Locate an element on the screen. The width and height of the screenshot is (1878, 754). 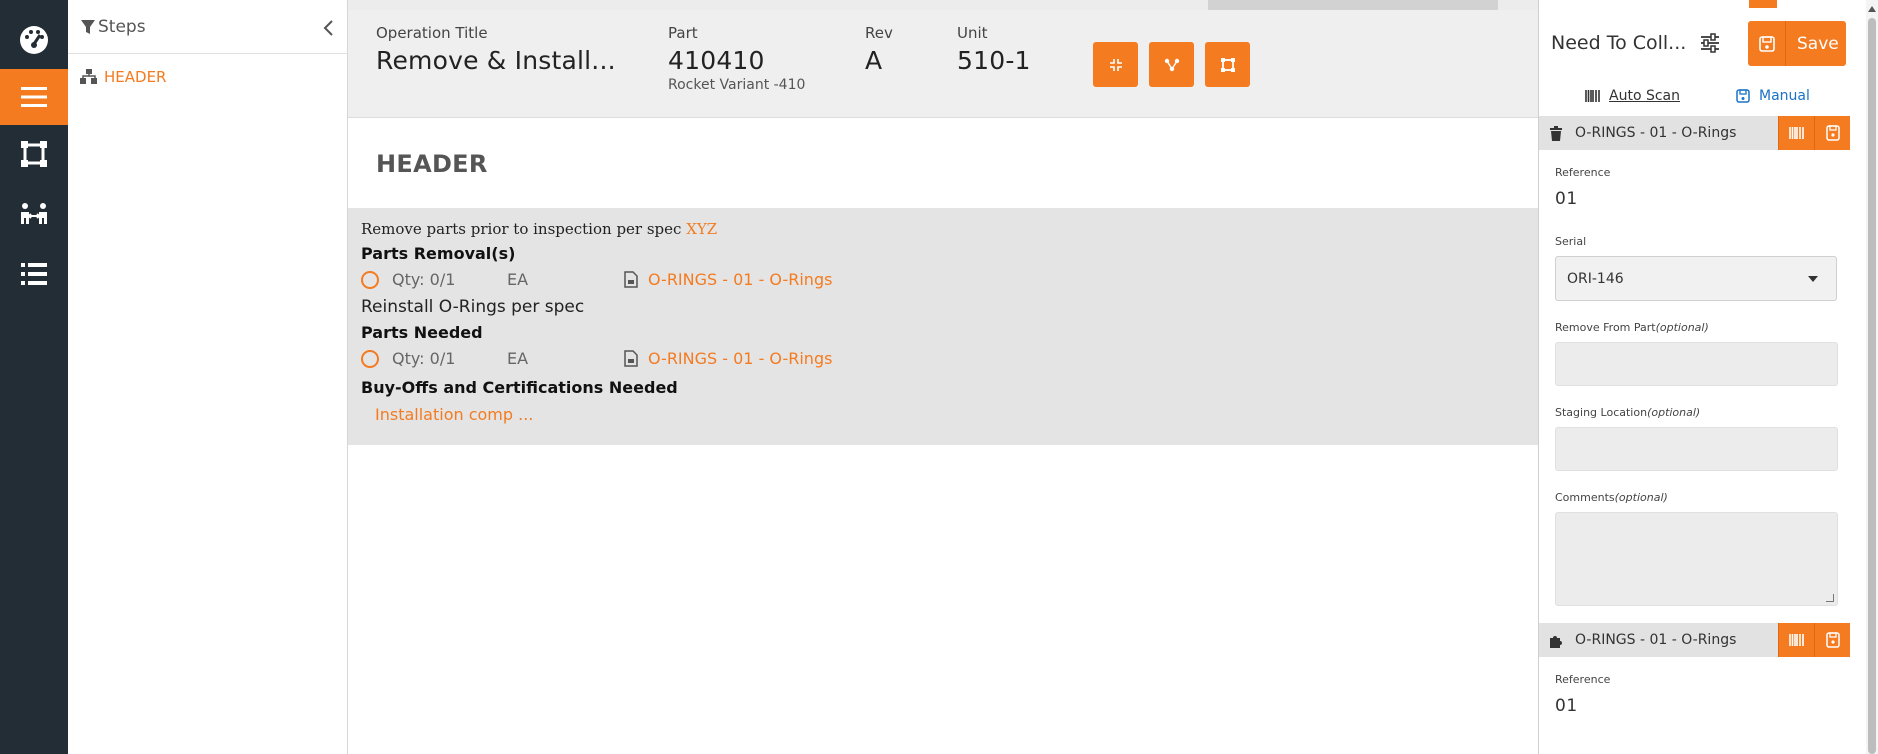
frame-button is located at coordinates (1227, 64).